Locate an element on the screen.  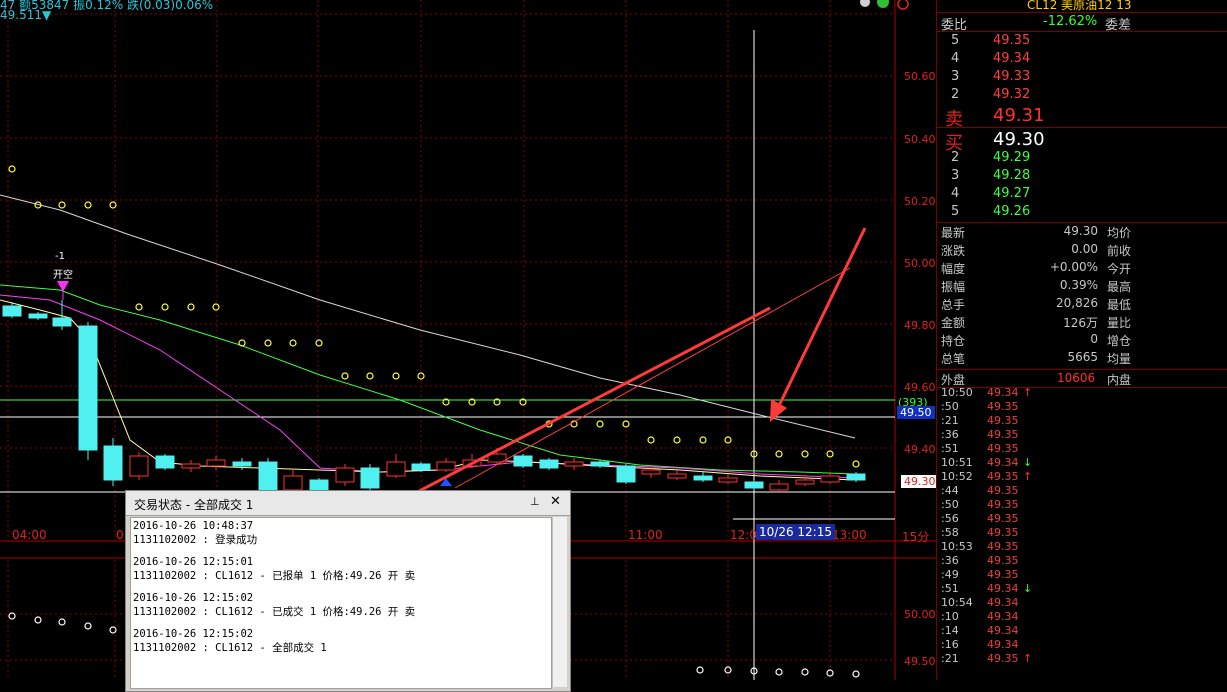
period-label: 15分 is located at coordinates (915, 536).